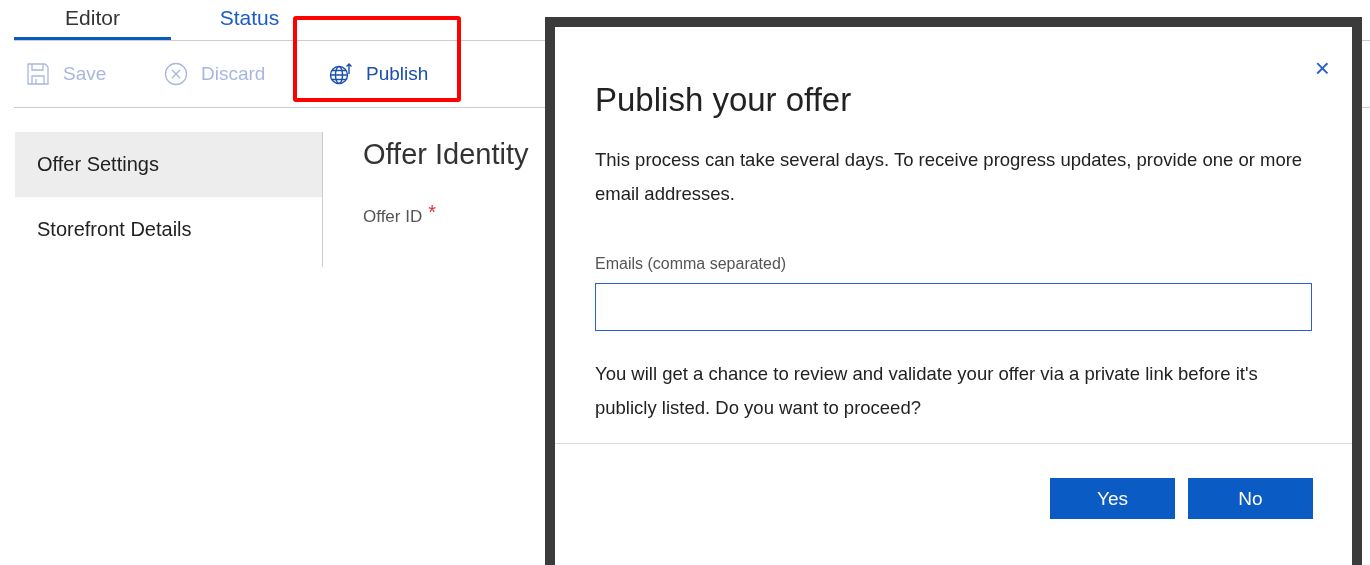 The image size is (1370, 565). Describe the element at coordinates (341, 74) in the screenshot. I see `globe-icon` at that location.